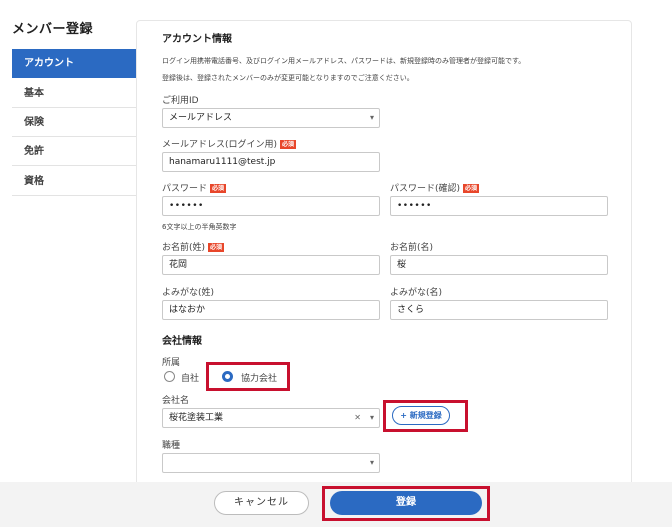  Describe the element at coordinates (171, 363) in the screenshot. I see `affiliation-label: 所属` at that location.